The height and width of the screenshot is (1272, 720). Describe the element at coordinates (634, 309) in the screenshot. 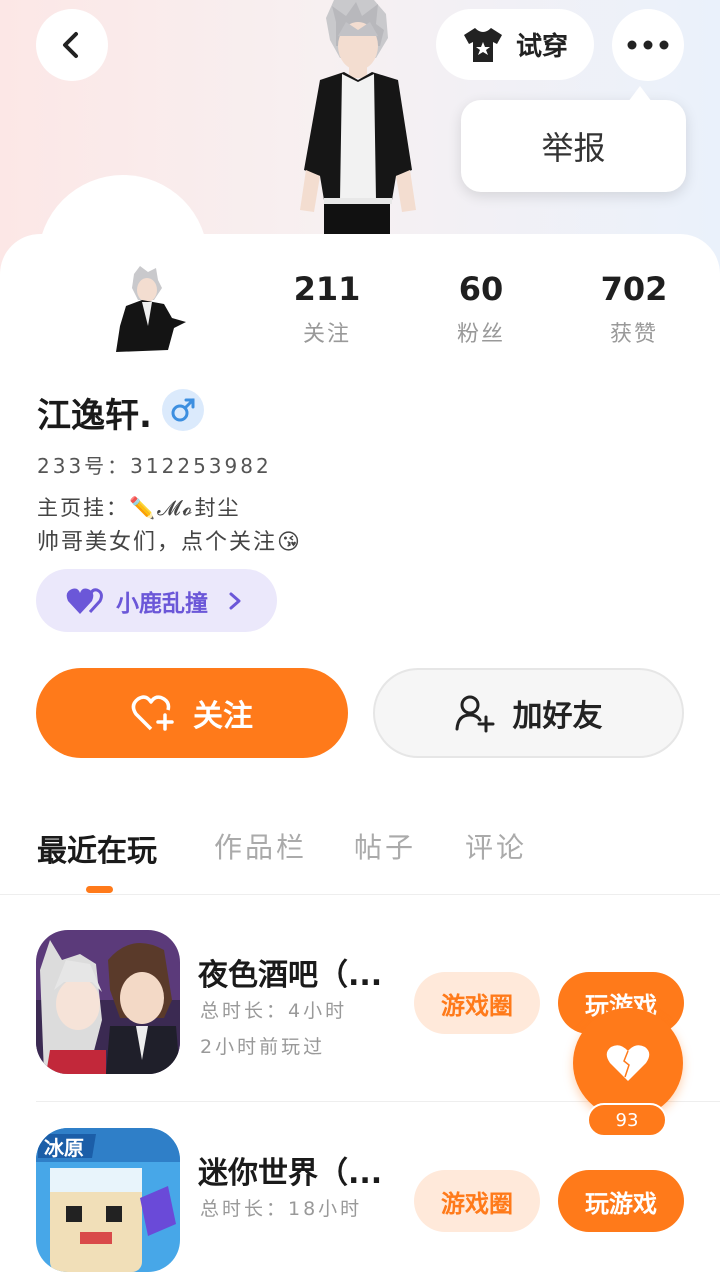

I see `stat-likes: 702 获赞` at that location.